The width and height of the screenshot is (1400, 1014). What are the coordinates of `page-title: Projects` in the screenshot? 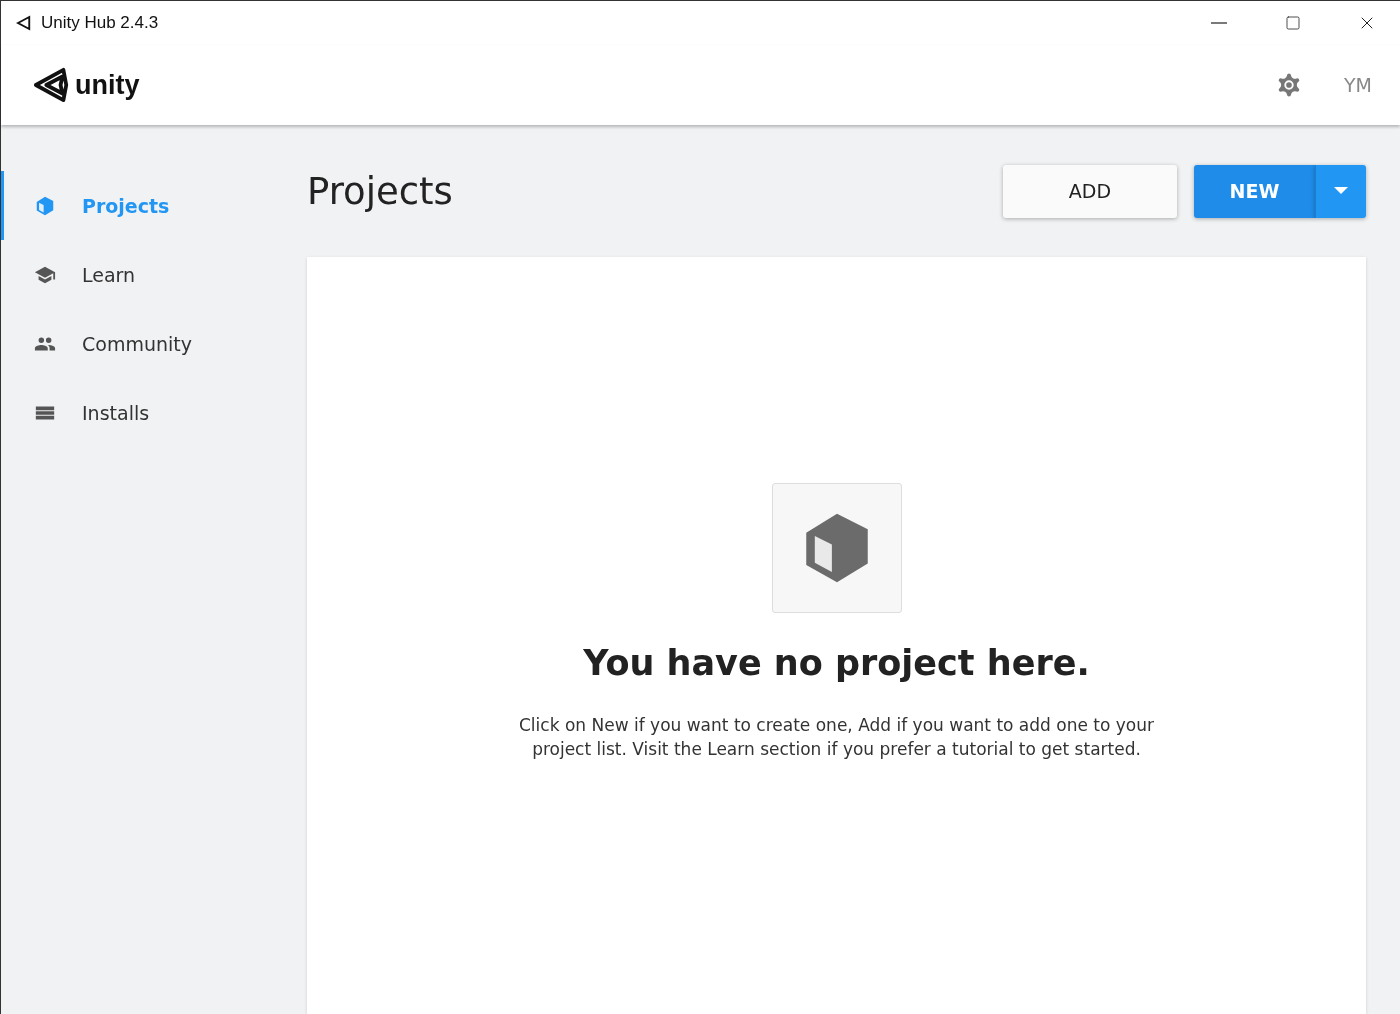 It's located at (380, 191).